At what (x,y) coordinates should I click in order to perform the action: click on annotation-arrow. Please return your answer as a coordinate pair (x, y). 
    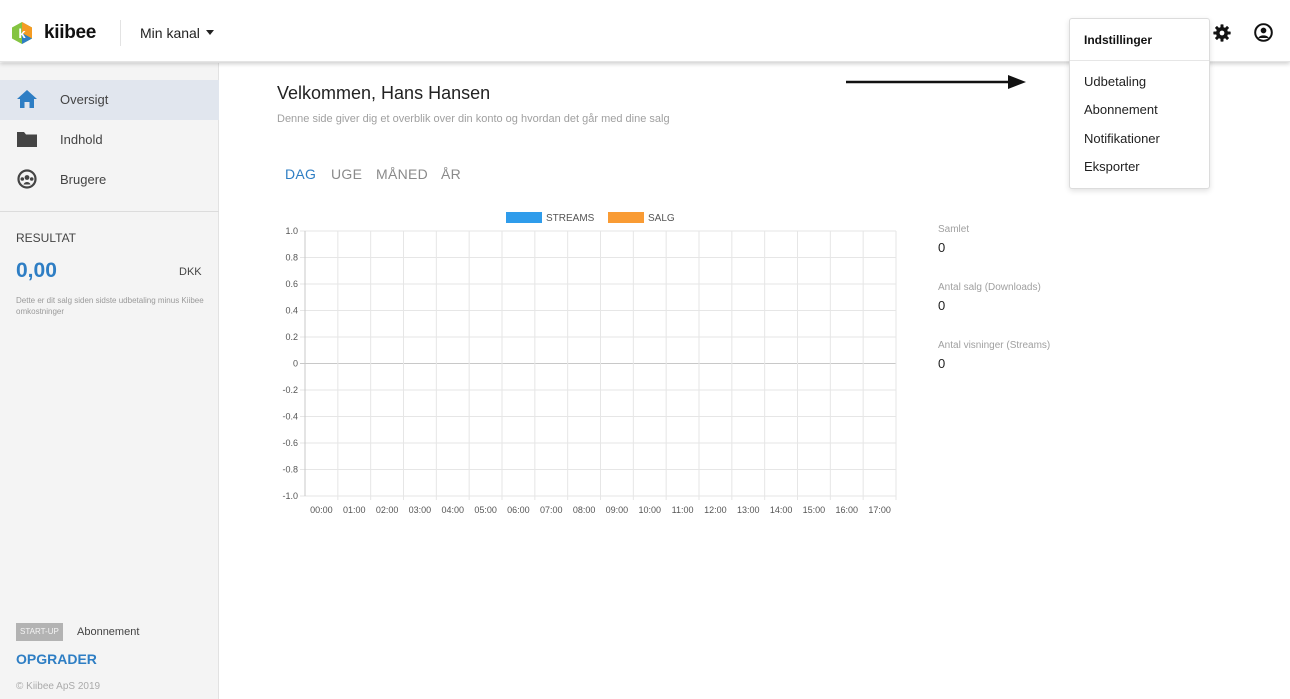
    Looking at the image, I should click on (936, 82).